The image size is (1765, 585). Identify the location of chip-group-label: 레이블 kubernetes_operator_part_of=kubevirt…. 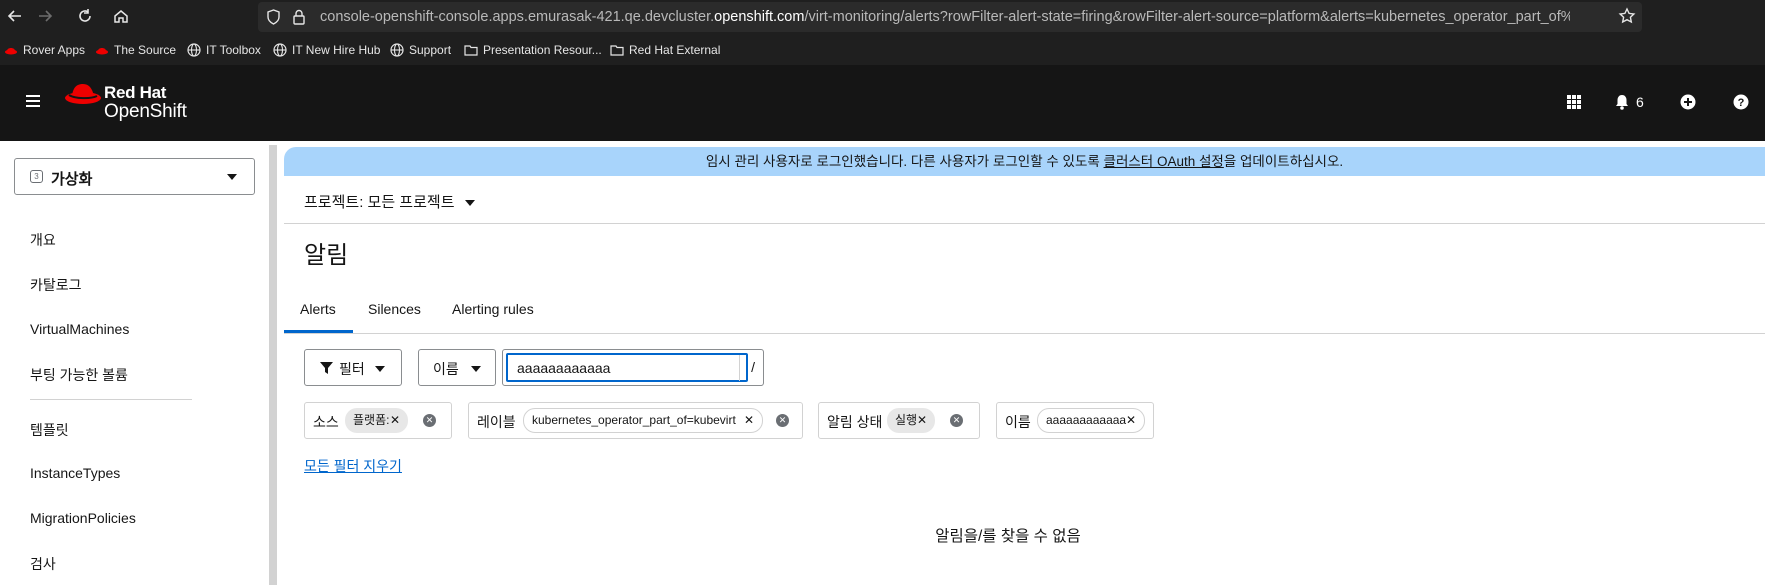
(635, 420).